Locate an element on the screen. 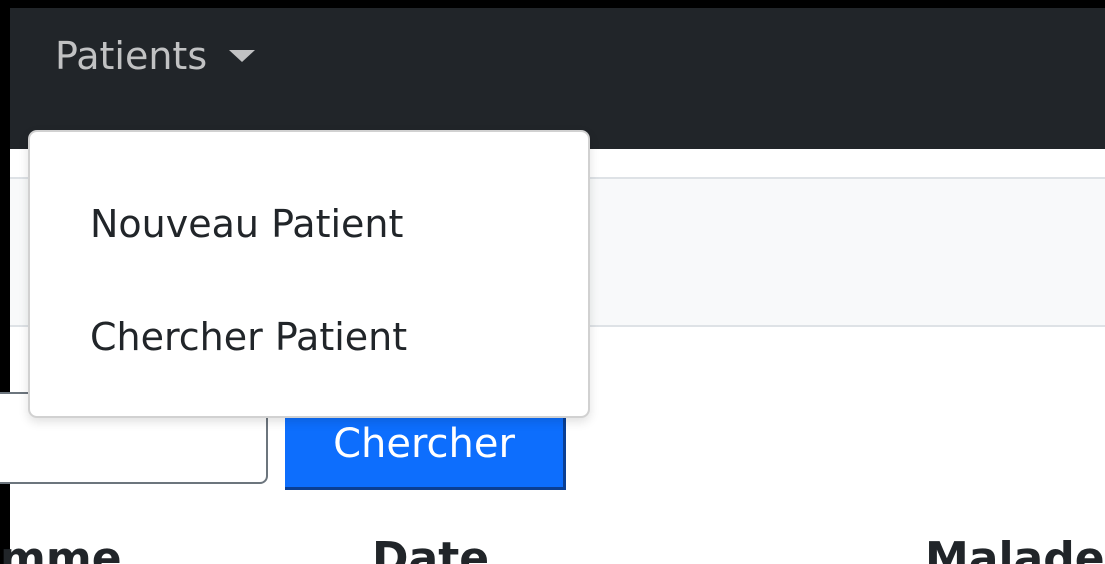  column-header-date: Date is located at coordinates (431, 548).